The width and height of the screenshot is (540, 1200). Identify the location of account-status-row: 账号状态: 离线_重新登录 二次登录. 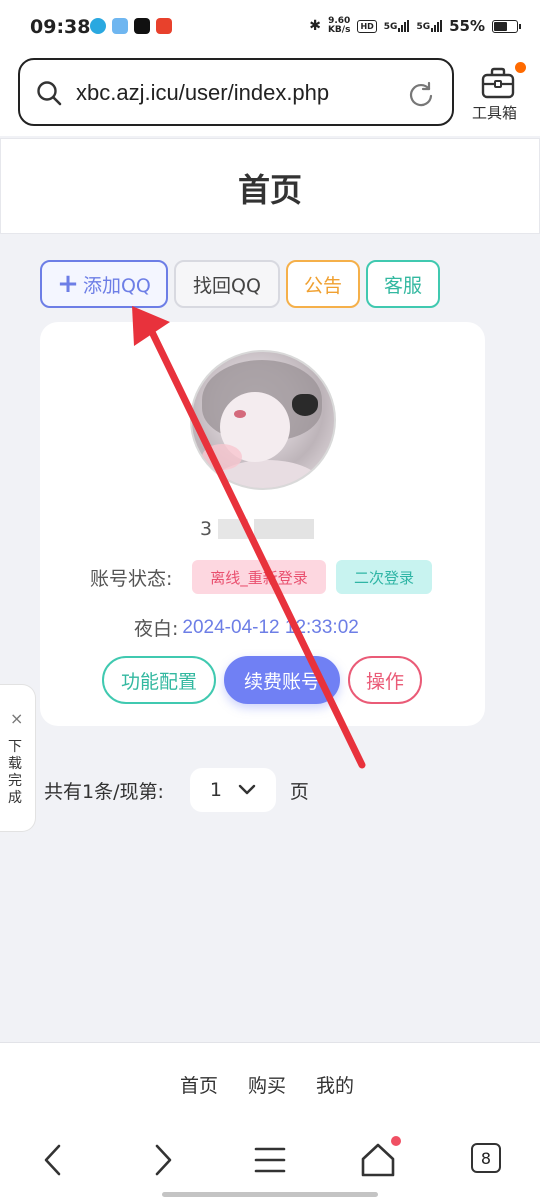
(261, 577).